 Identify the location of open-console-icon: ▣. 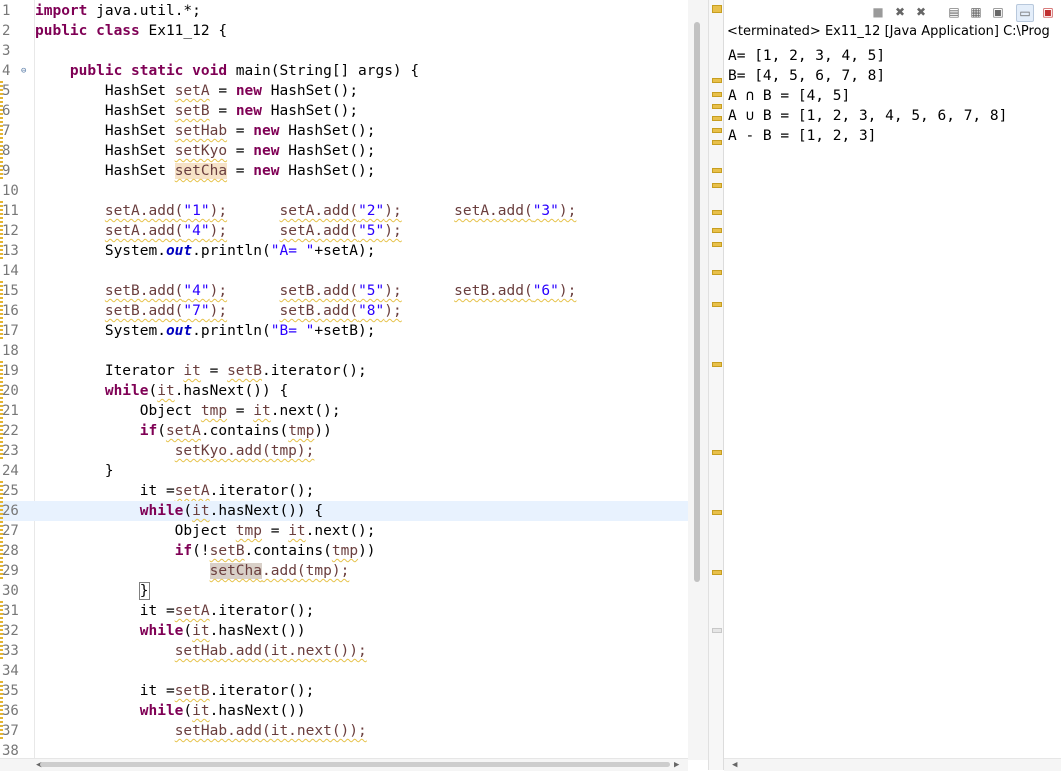
(1048, 12).